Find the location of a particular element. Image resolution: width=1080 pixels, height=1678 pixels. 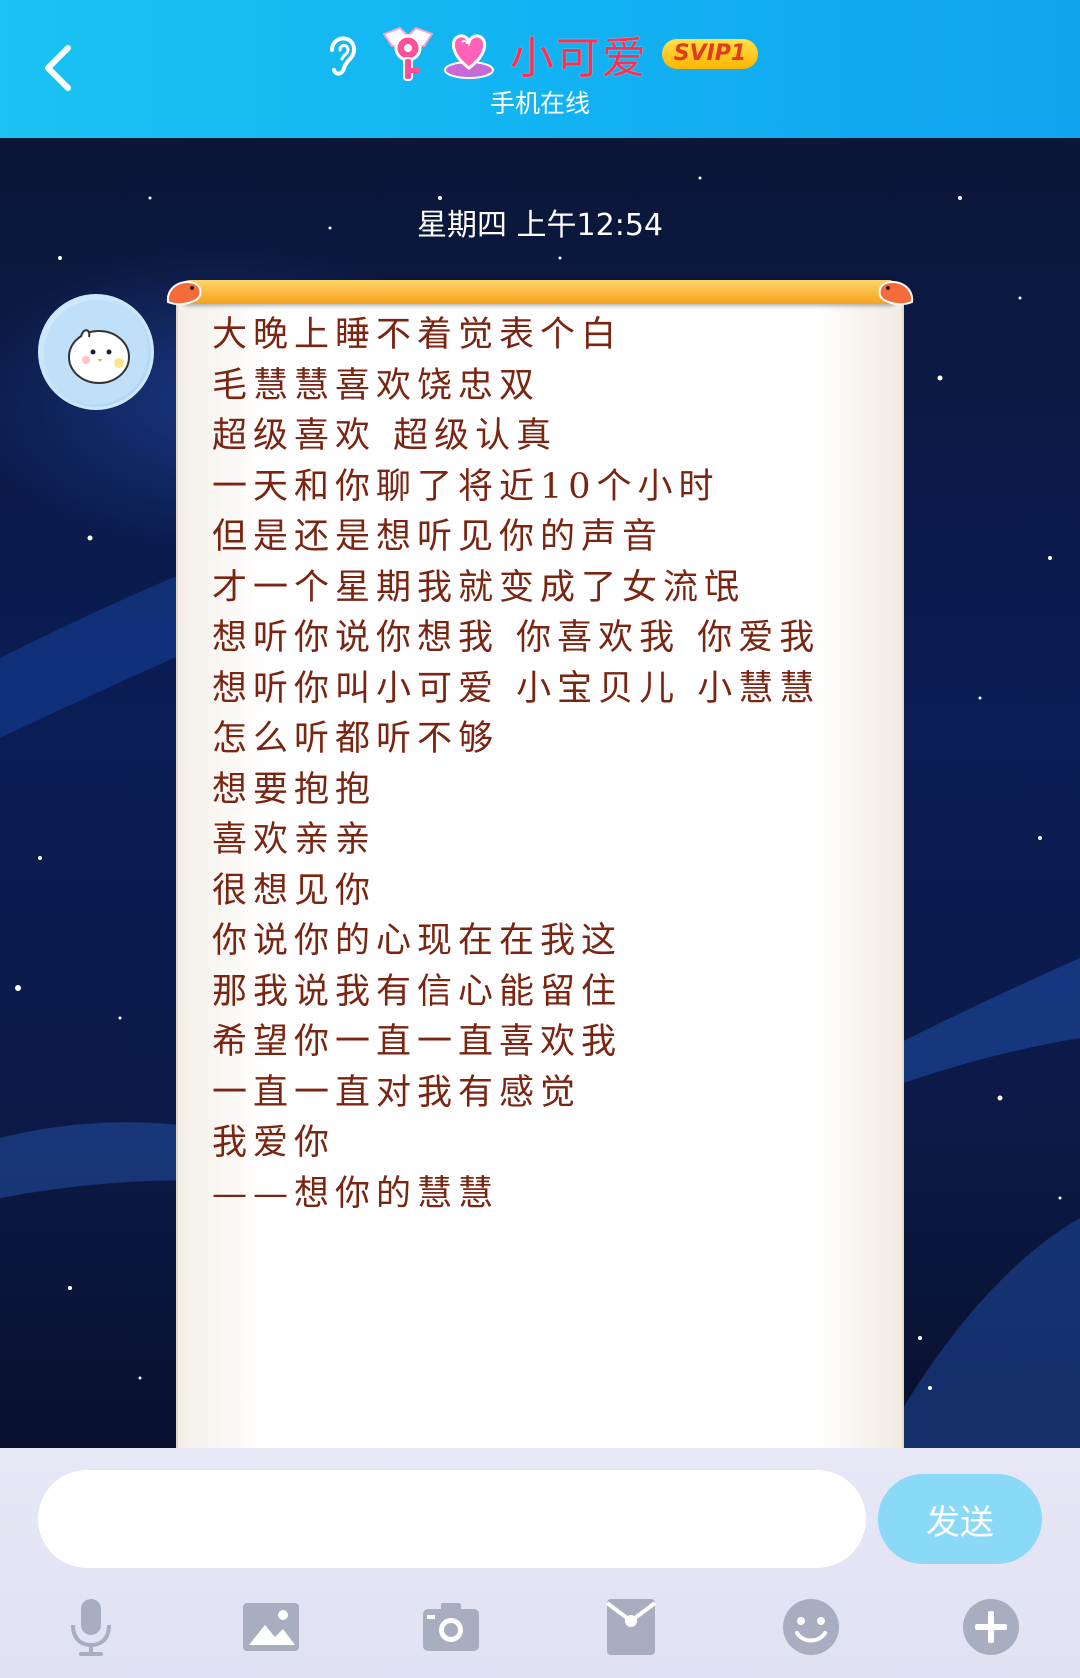

letter-line: 想听你说你想我 你喜欢我 你爱我 is located at coordinates (516, 638).